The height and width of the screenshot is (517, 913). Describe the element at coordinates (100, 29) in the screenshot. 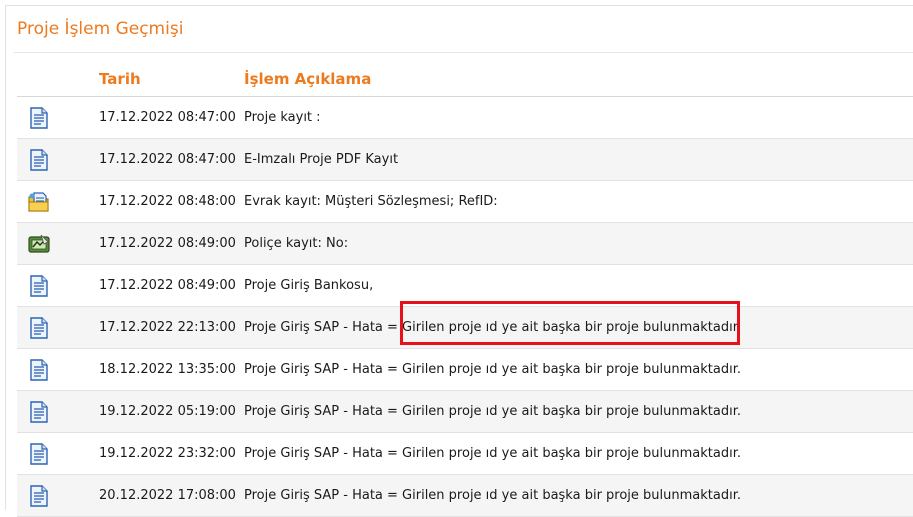

I see `panel-title: Proje İşlem Geçmişi` at that location.